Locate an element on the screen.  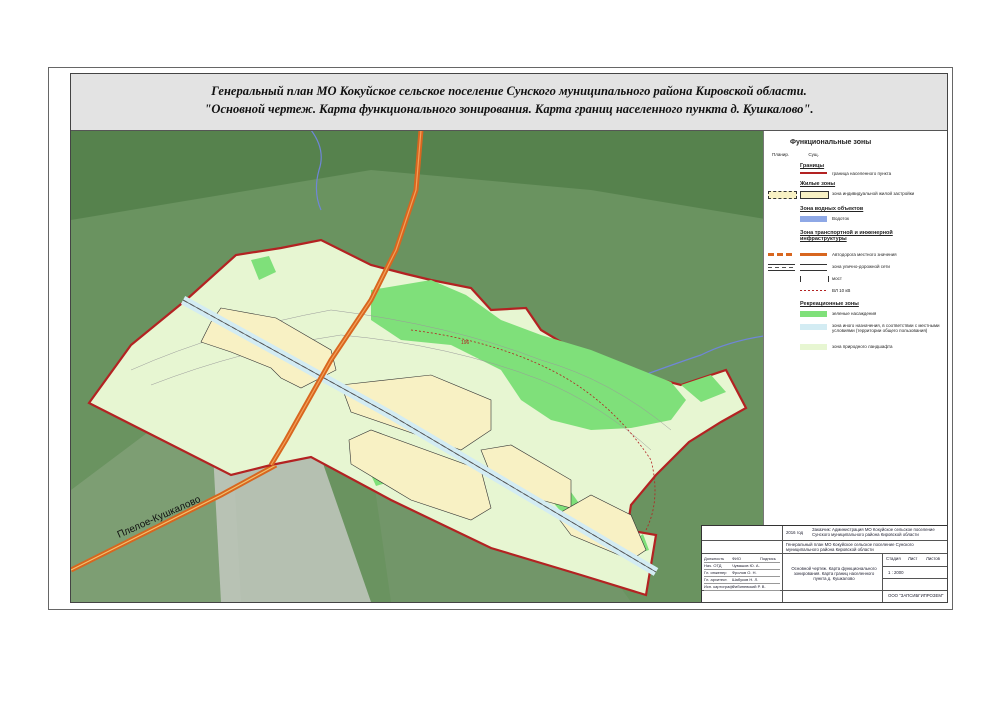
stamp-row: Гл. архитект. Шабуков Н. Л. is located at coordinates (742, 580).